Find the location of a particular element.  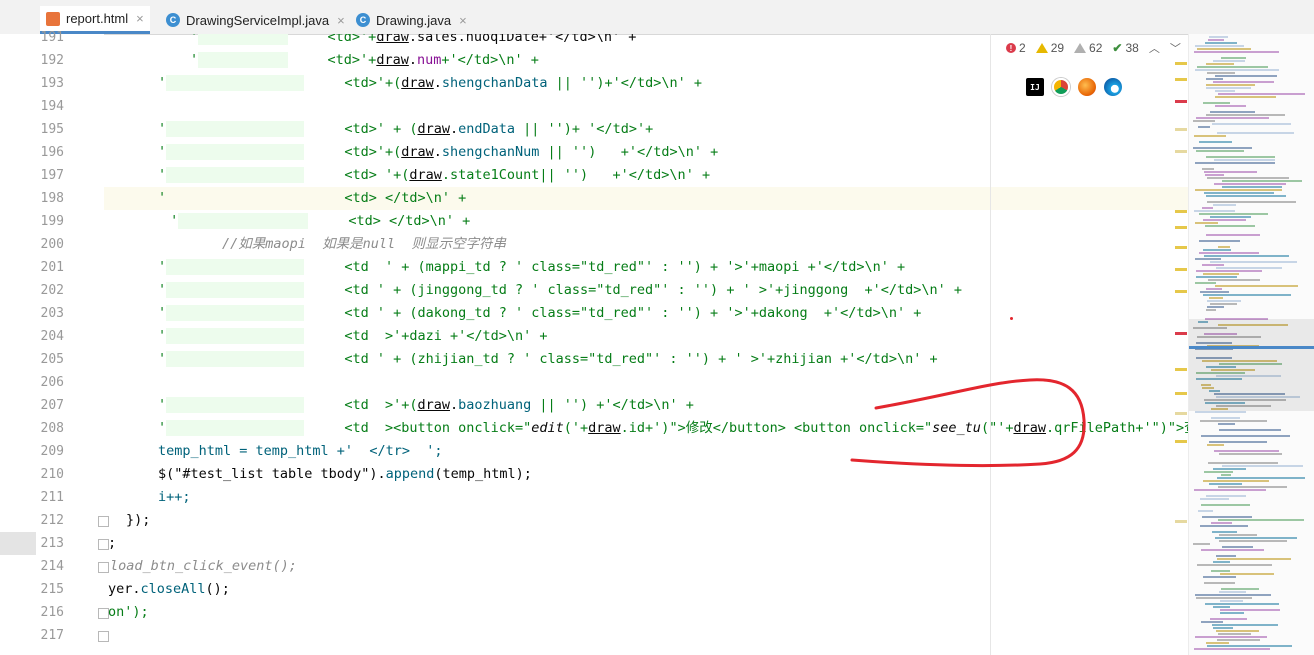

html-file-icon is located at coordinates (53, 18).